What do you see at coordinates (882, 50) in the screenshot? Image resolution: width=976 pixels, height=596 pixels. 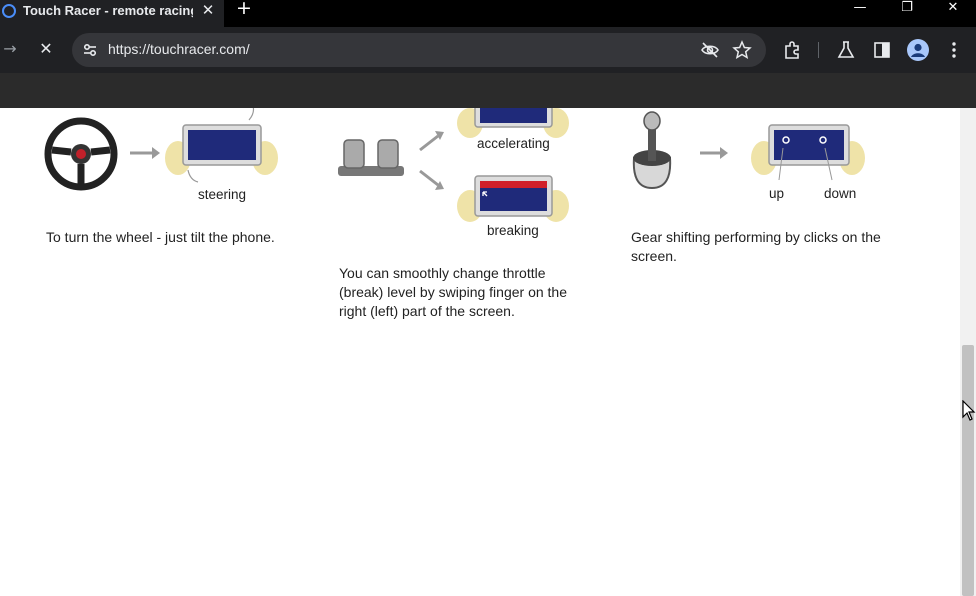 I see `side-panel-icon` at bounding box center [882, 50].